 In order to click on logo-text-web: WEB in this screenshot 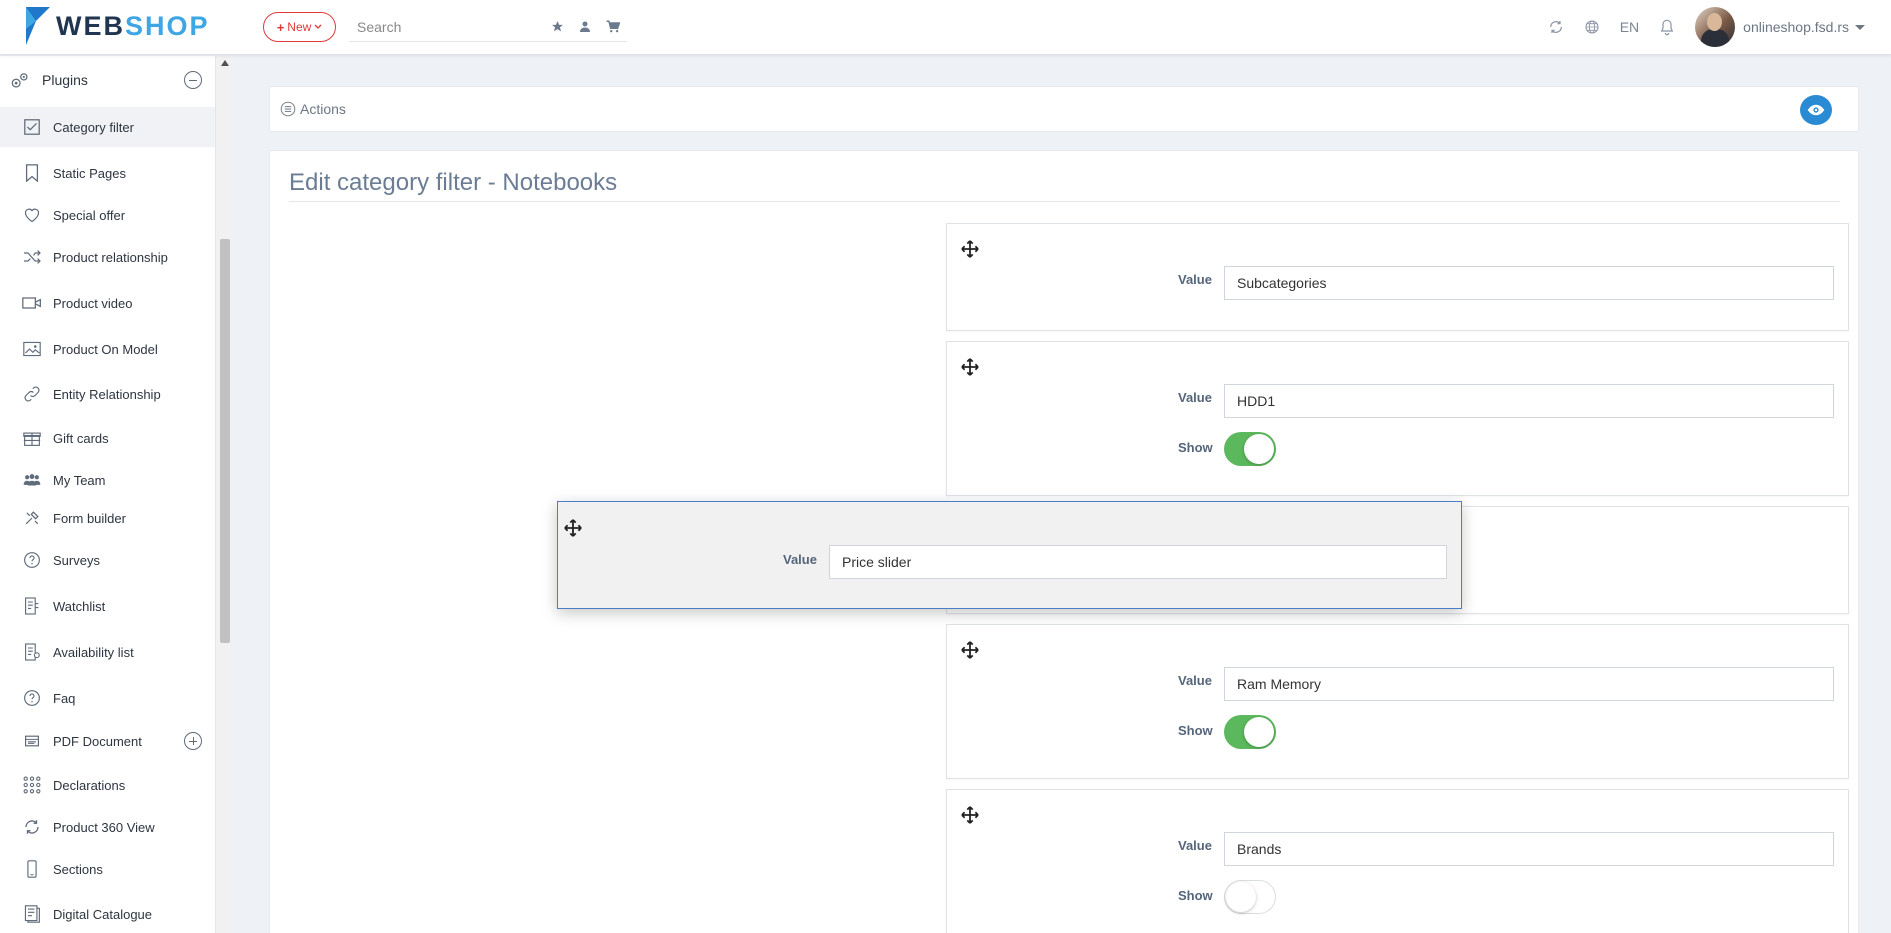, I will do `click(90, 25)`.